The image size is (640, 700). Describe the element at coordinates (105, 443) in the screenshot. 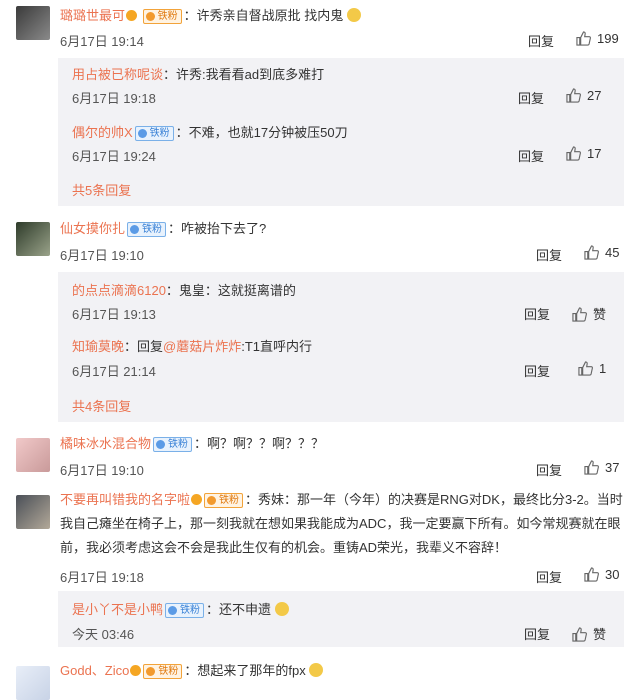

I see `username: 橘味冰水混合物` at that location.